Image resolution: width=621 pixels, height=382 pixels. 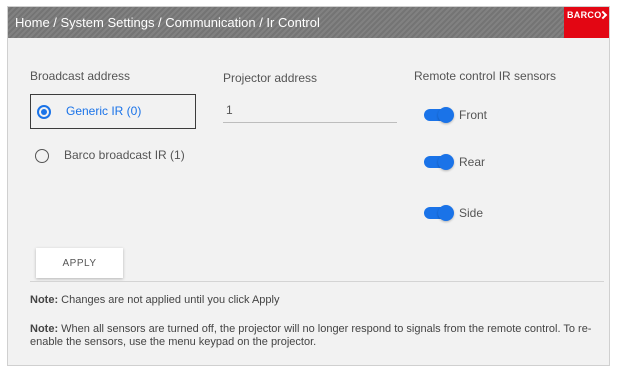 What do you see at coordinates (485, 76) in the screenshot?
I see `ir-sensors-label: Remote control IR sensors` at bounding box center [485, 76].